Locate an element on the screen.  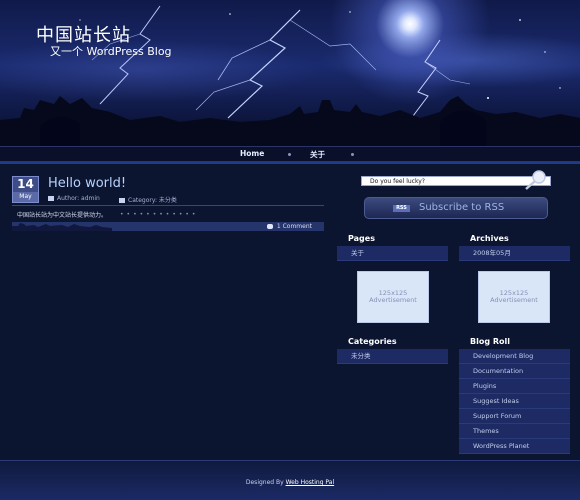
nav-item-about: 关于 is located at coordinates (317, 154).